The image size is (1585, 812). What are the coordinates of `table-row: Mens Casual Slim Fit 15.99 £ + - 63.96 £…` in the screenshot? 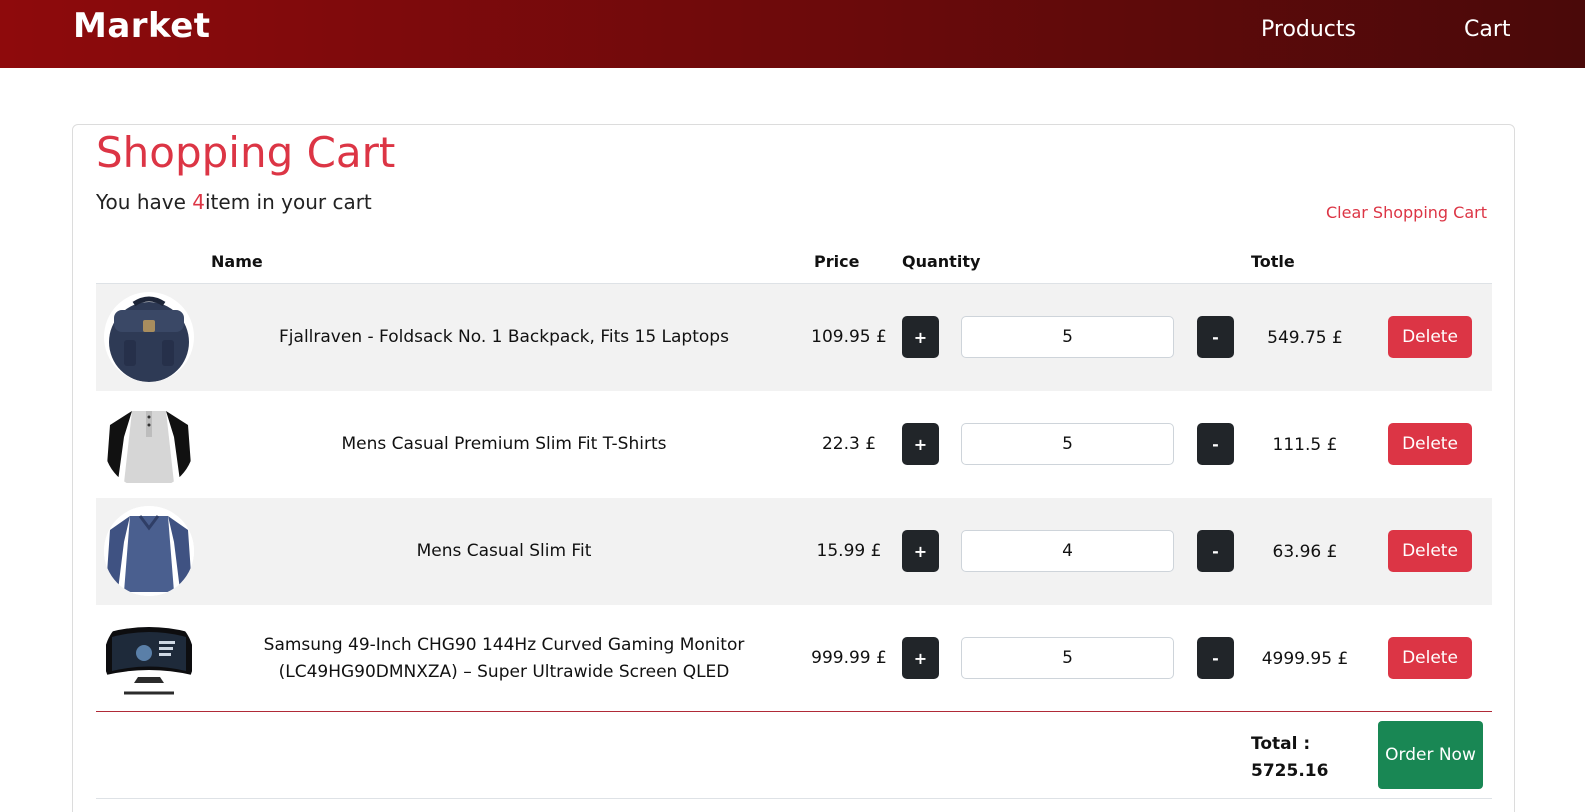 It's located at (794, 551).